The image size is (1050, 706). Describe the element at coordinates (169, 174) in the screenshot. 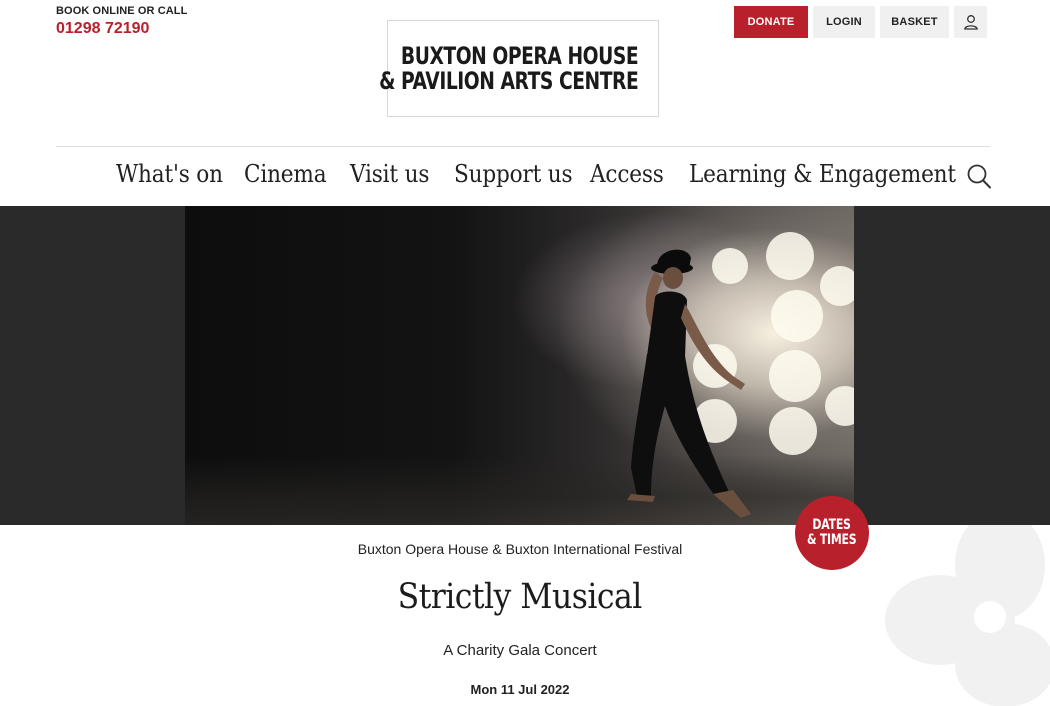

I see `nav-item-whats-on: What's on` at that location.